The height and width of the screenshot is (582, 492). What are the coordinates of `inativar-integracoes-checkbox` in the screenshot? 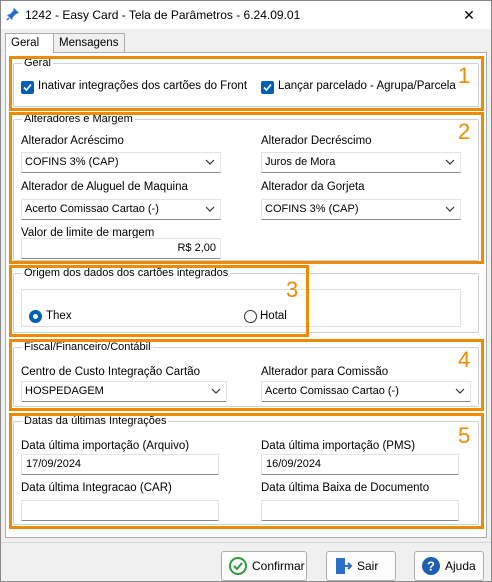 It's located at (27, 87).